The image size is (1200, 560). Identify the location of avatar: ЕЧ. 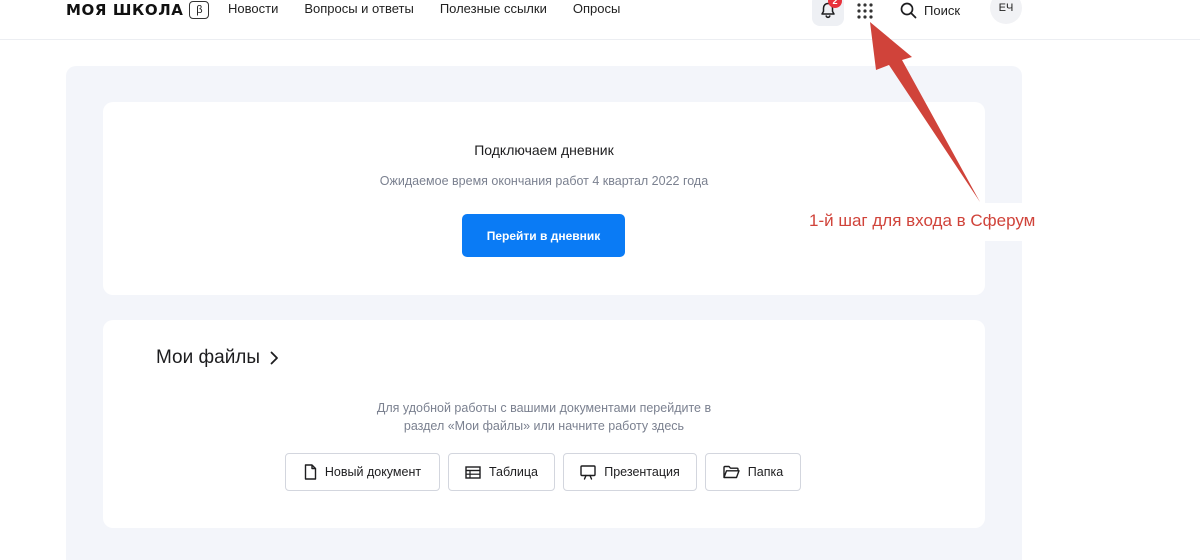
(1006, 12).